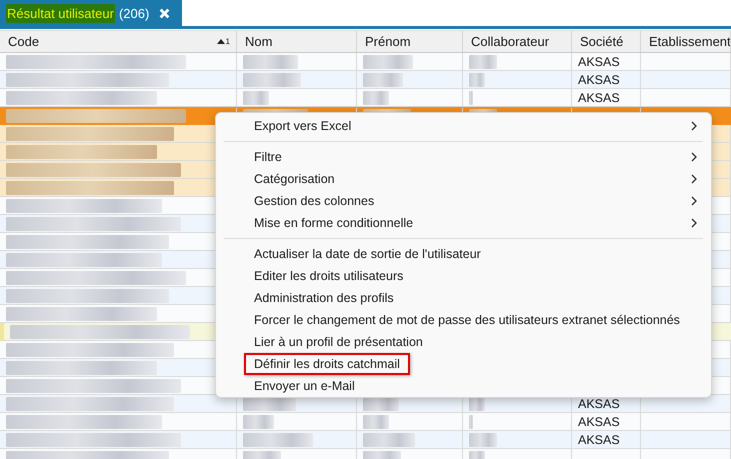 Image resolution: width=731 pixels, height=459 pixels. What do you see at coordinates (134, 13) in the screenshot?
I see `result-count: (206)` at bounding box center [134, 13].